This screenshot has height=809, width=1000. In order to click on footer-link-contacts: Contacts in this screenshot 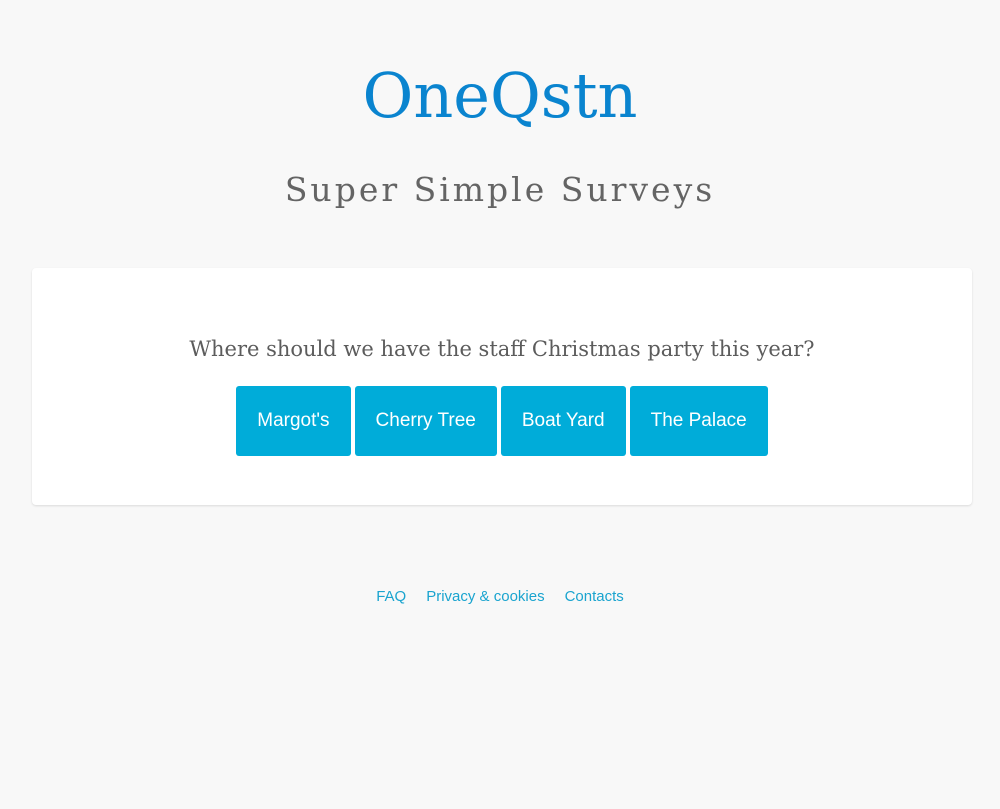, I will do `click(594, 597)`.